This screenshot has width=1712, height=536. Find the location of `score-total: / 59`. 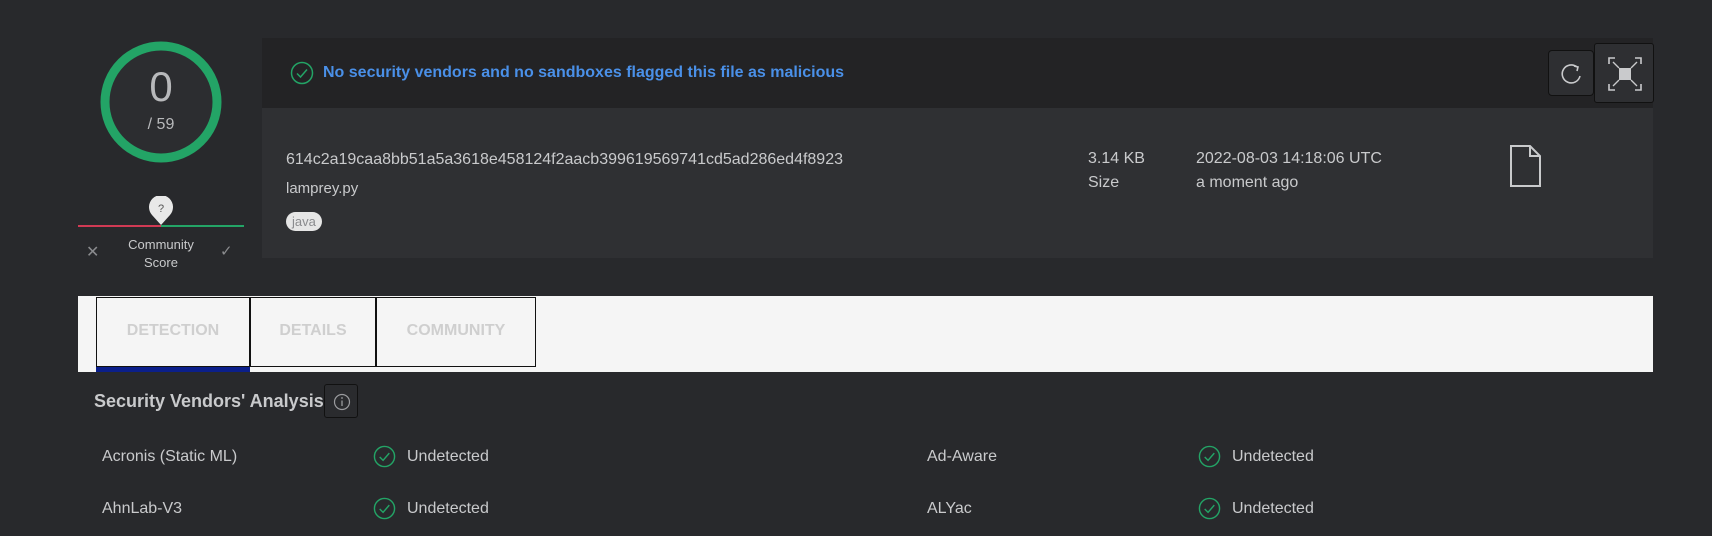

score-total: / 59 is located at coordinates (161, 124).